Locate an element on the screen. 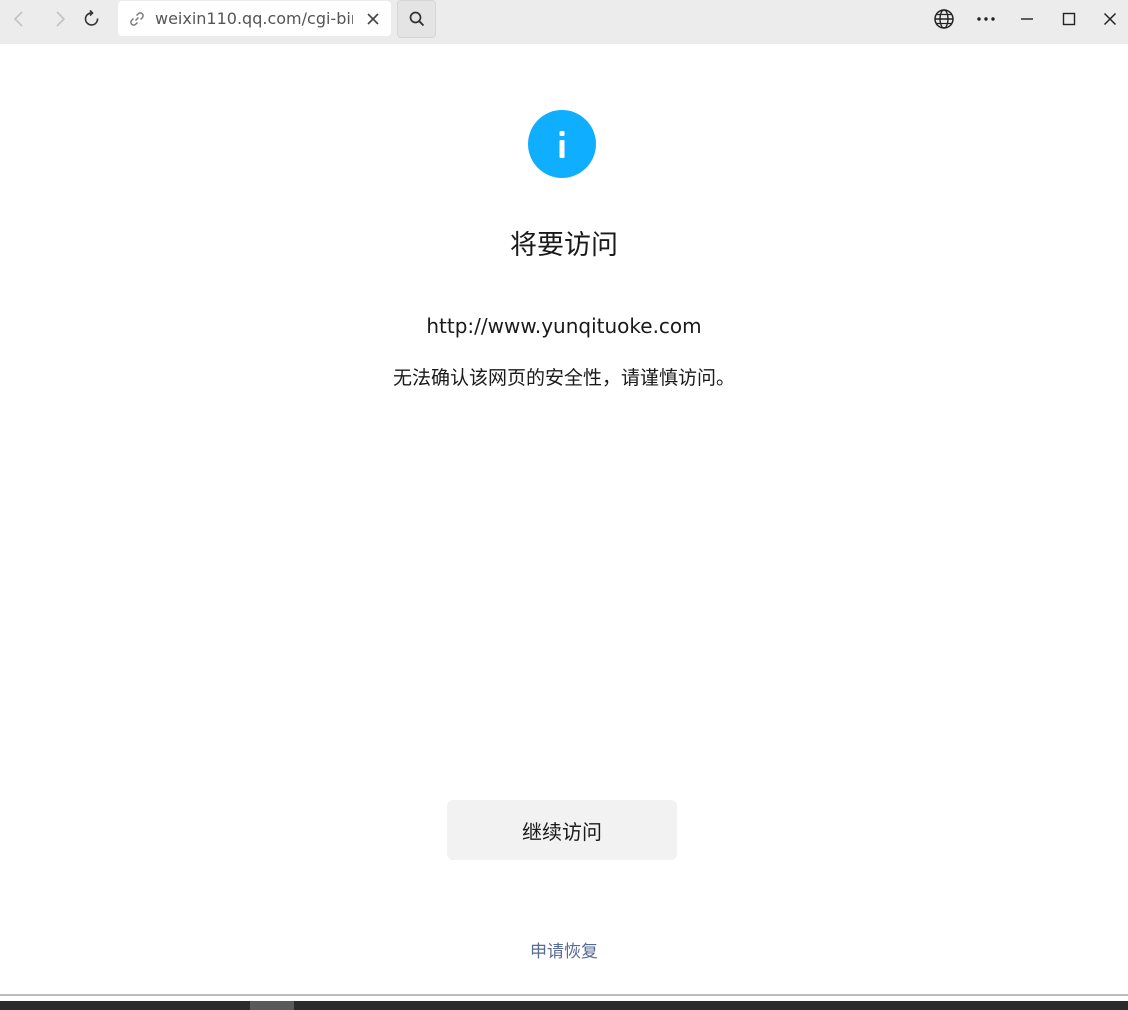  globe-icon is located at coordinates (944, 19).